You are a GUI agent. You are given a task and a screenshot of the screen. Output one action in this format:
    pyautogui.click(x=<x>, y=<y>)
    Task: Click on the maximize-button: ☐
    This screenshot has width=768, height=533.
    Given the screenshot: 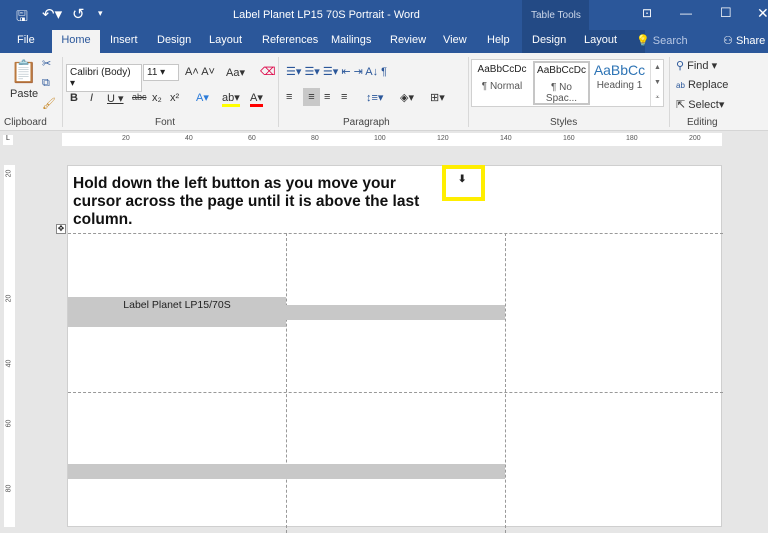 What is the action you would take?
    pyautogui.click(x=726, y=13)
    